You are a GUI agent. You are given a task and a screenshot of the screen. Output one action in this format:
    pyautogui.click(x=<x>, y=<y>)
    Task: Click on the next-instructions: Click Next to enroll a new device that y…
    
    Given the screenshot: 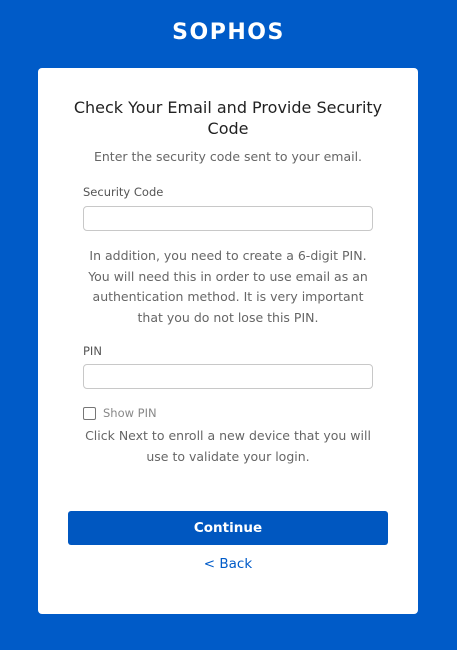 What is the action you would take?
    pyautogui.click(x=228, y=446)
    